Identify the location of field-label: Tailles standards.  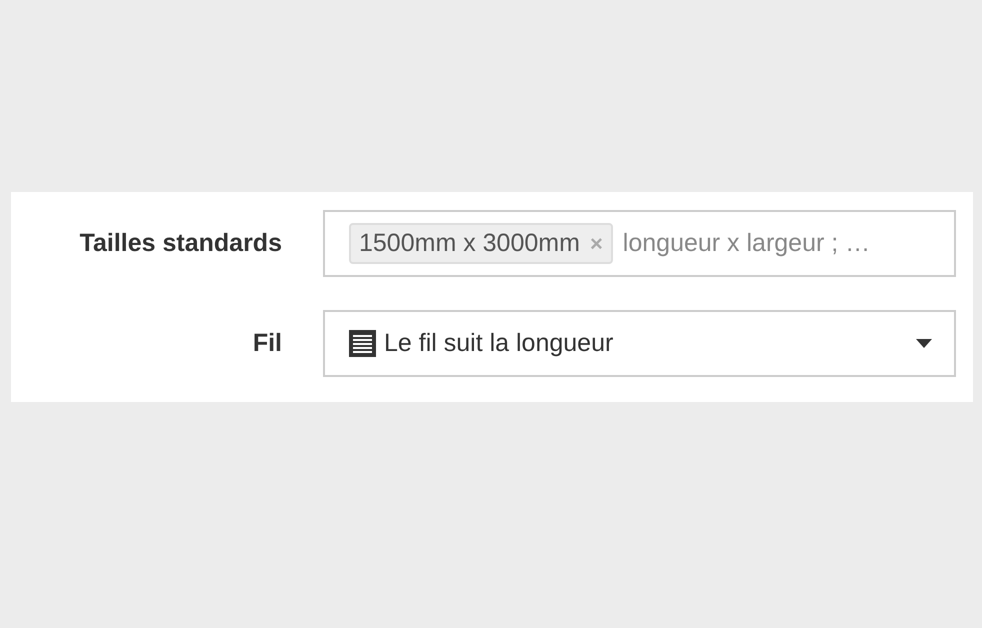
(180, 243).